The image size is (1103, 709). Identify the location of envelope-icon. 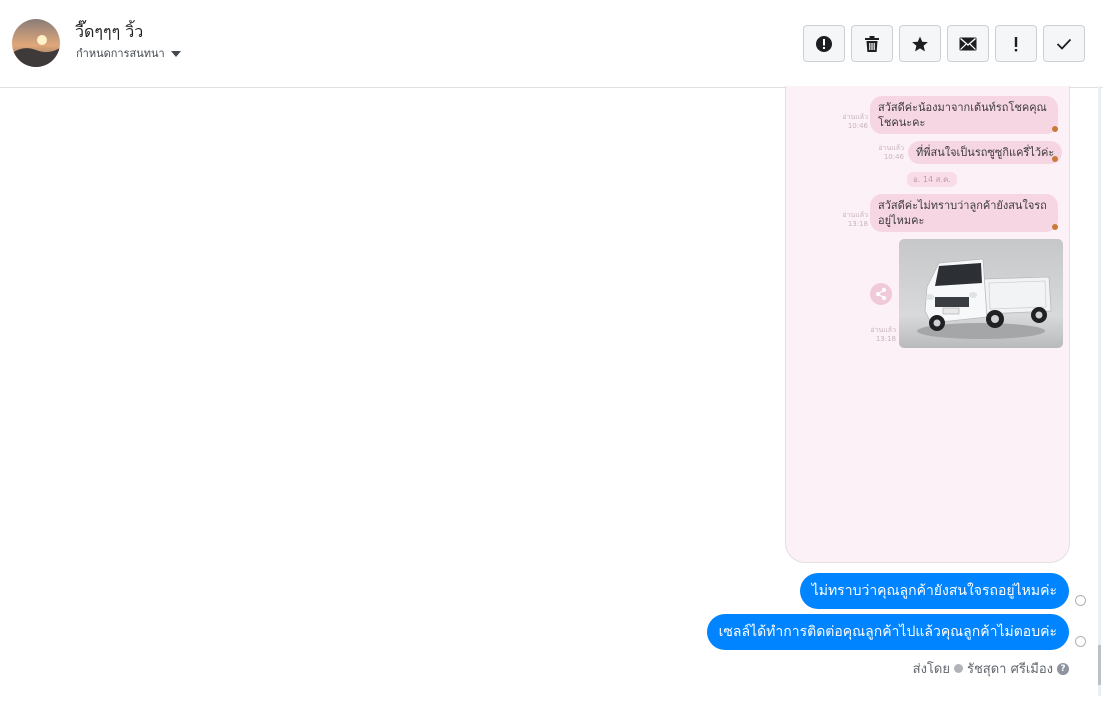
(968, 43).